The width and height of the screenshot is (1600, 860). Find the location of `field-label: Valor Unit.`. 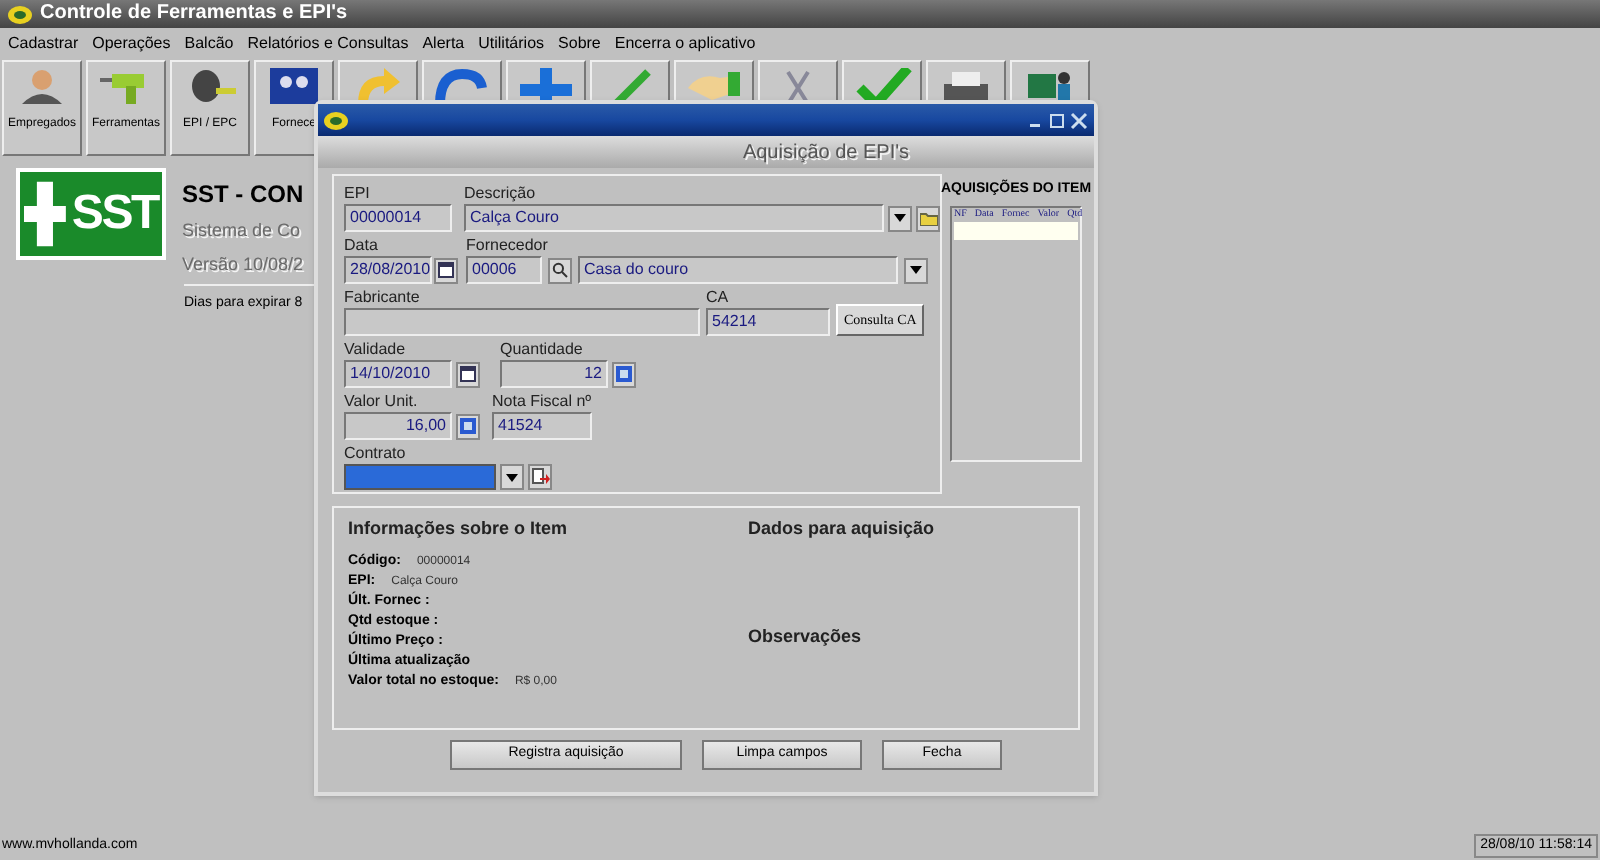

field-label: Valor Unit. is located at coordinates (382, 402).